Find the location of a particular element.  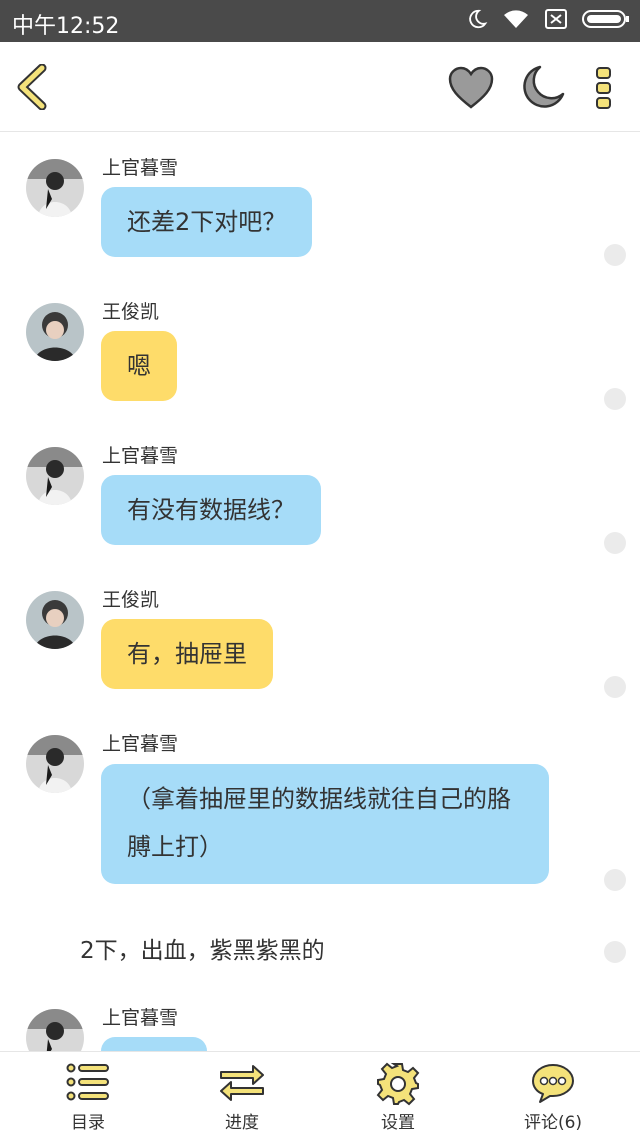

tab-settings: 设置 is located at coordinates (398, 1095).